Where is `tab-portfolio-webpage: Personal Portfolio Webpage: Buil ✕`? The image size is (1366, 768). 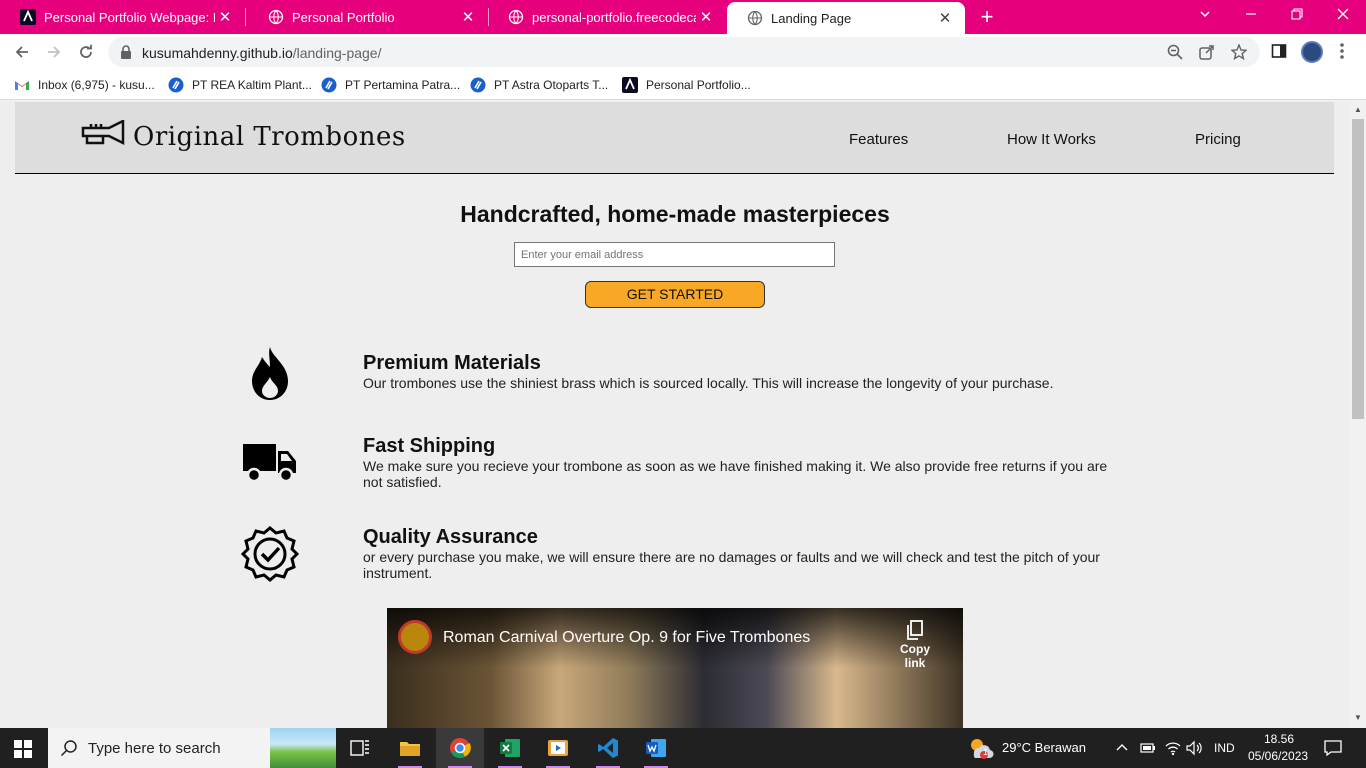
tab-portfolio-webpage: Personal Portfolio Webpage: Buil ✕ is located at coordinates (122, 17).